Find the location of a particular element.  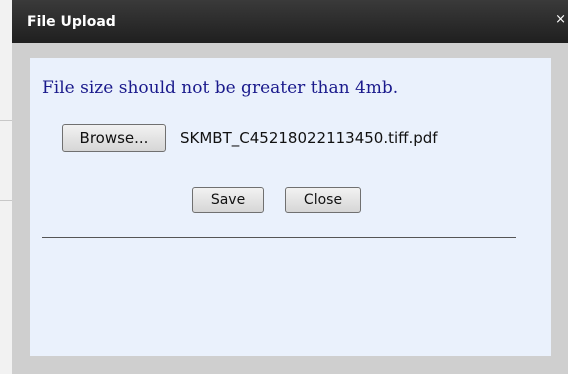

selected-file-name: SKMBT_C45218022113450.tiff.pdf is located at coordinates (309, 138).